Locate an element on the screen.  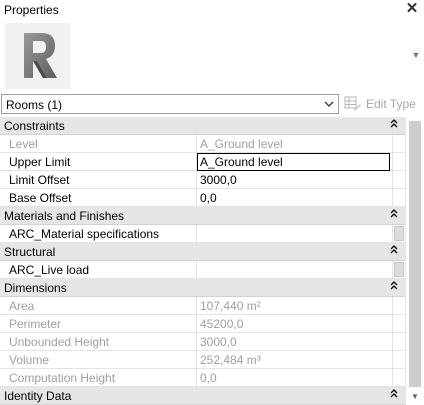
property-row: Computation Height 0,0 is located at coordinates (202, 378).